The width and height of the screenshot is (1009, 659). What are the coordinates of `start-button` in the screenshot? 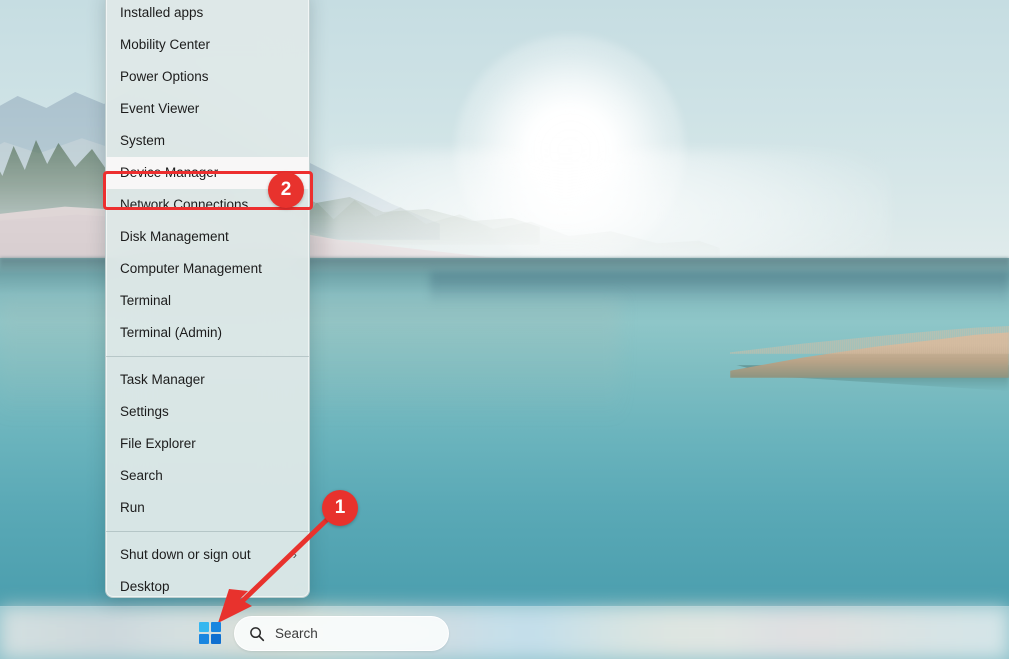 It's located at (210, 633).